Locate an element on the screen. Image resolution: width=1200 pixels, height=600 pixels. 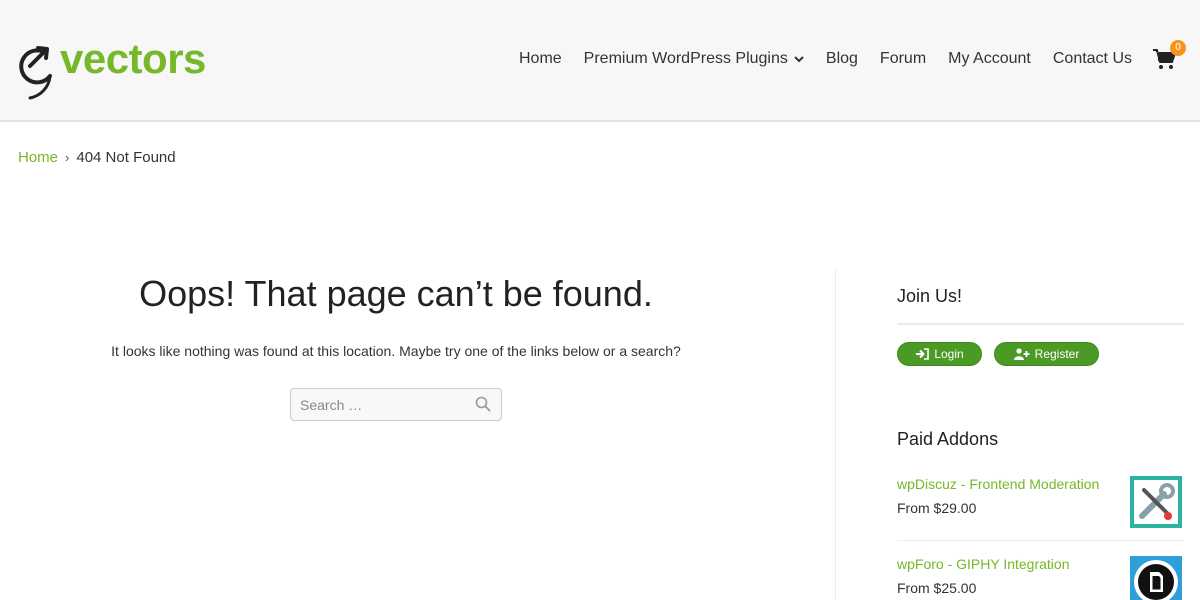
gif-file-icon is located at coordinates (1156, 578).